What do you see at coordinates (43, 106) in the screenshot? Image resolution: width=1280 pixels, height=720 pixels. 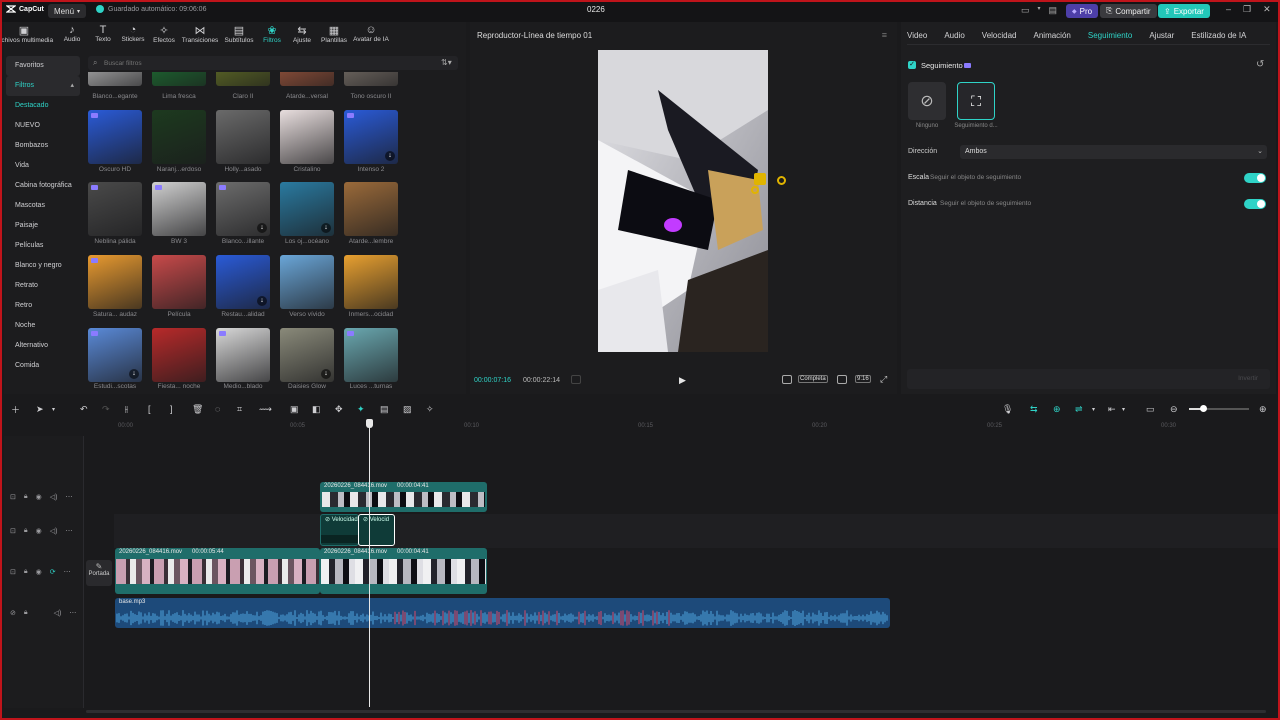 I see `nav-item-0: Destacado` at bounding box center [43, 106].